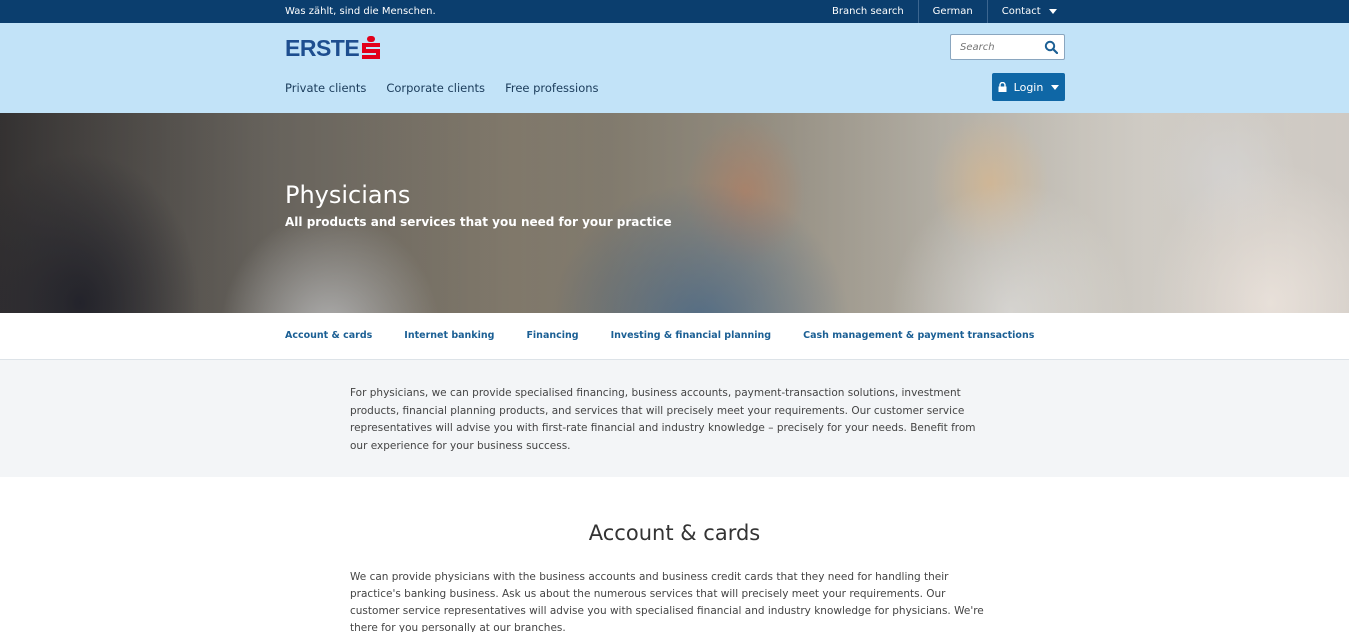  I want to click on top-links: Branch search German Contact, so click(944, 11).